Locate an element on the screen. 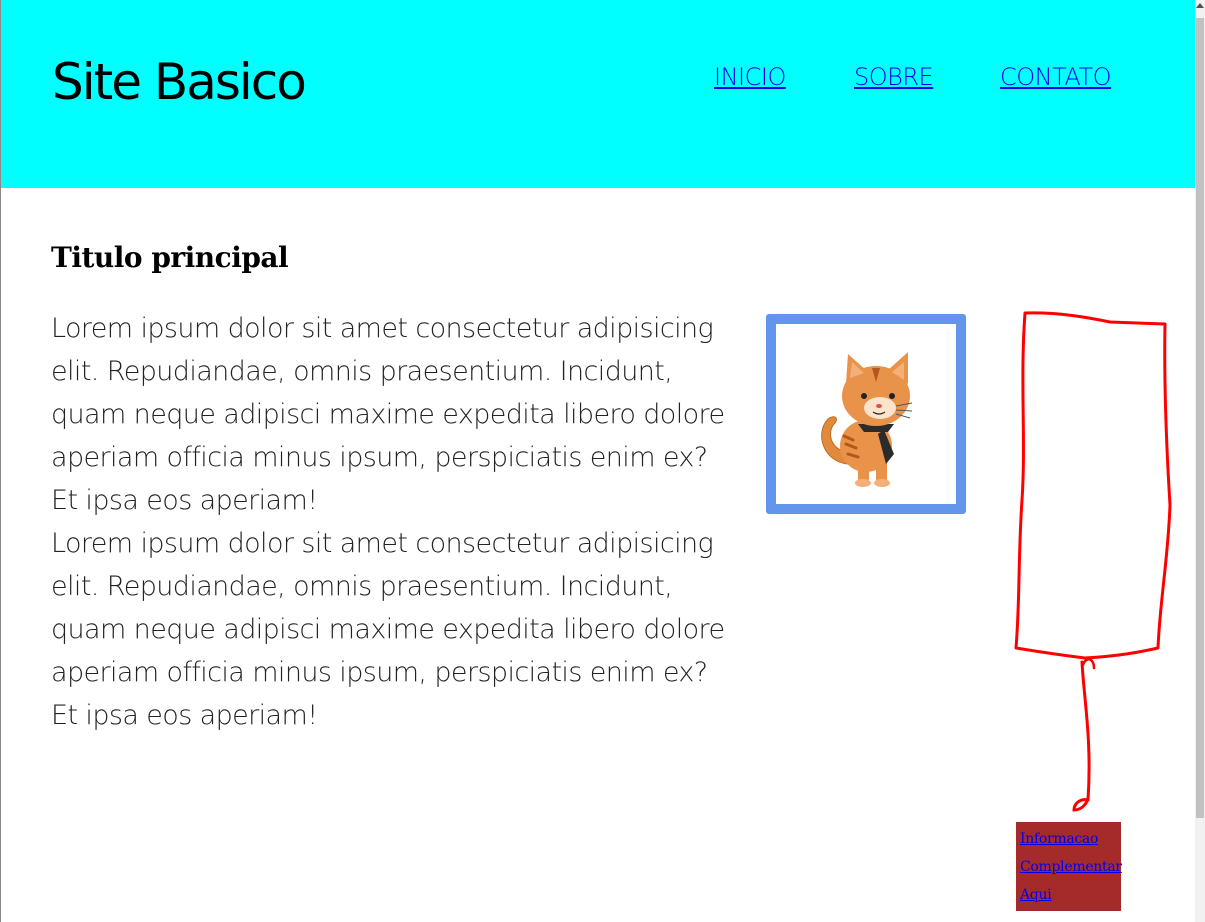 The image size is (1205, 922). info-link-complementar: Complementar is located at coordinates (1071, 867).